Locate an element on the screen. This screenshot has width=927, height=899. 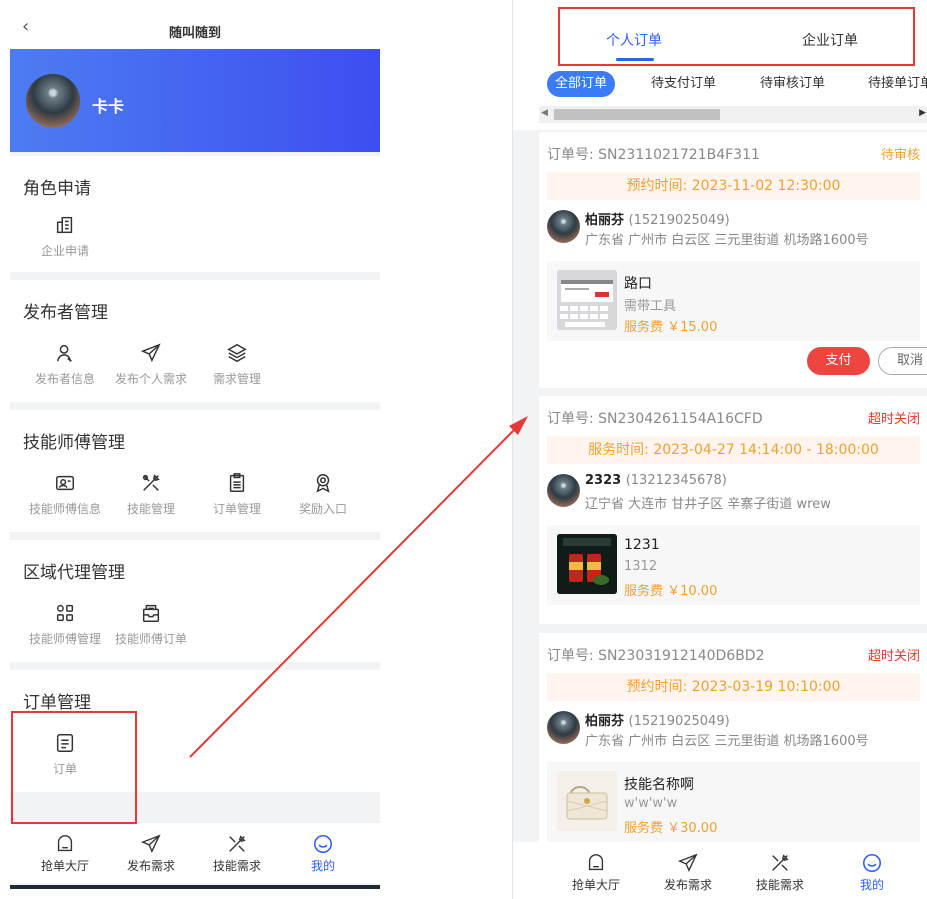
award-icon is located at coordinates (323, 483).